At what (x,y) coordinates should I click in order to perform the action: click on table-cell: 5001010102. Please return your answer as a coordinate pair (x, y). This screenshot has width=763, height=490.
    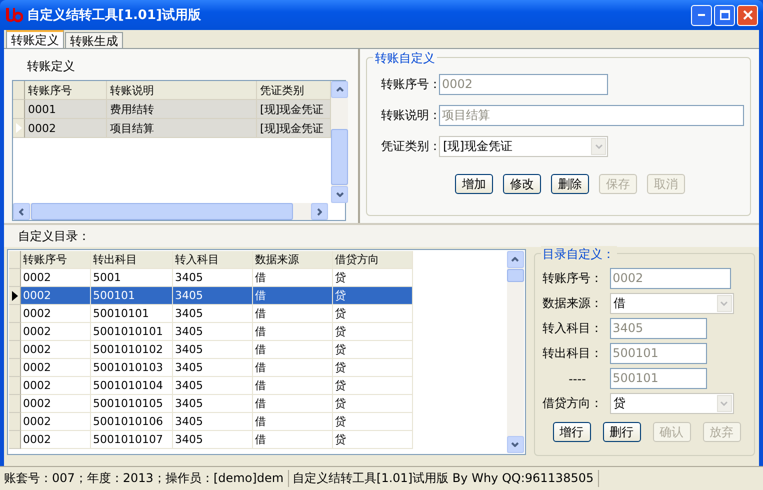
    Looking at the image, I should click on (132, 350).